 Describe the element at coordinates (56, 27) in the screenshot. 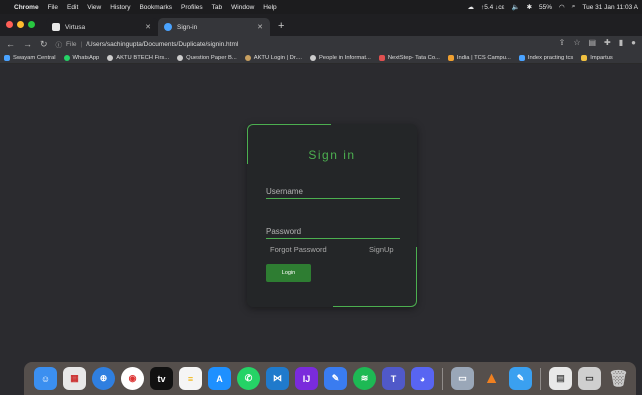

I see `virtusa-favicon-icon` at that location.